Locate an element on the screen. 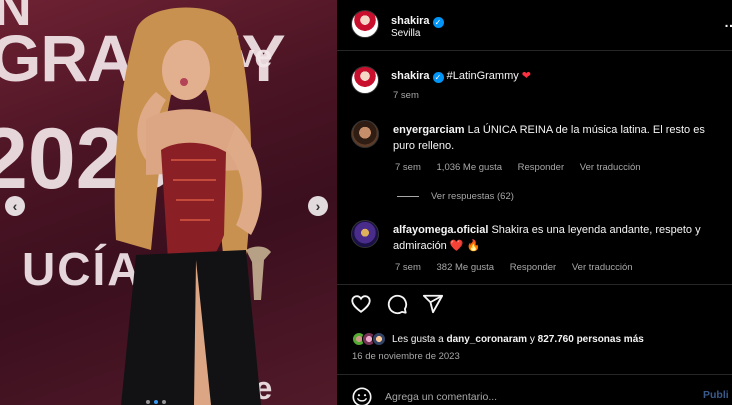  caption-hashtag: #LatinGrammy is located at coordinates (483, 76).